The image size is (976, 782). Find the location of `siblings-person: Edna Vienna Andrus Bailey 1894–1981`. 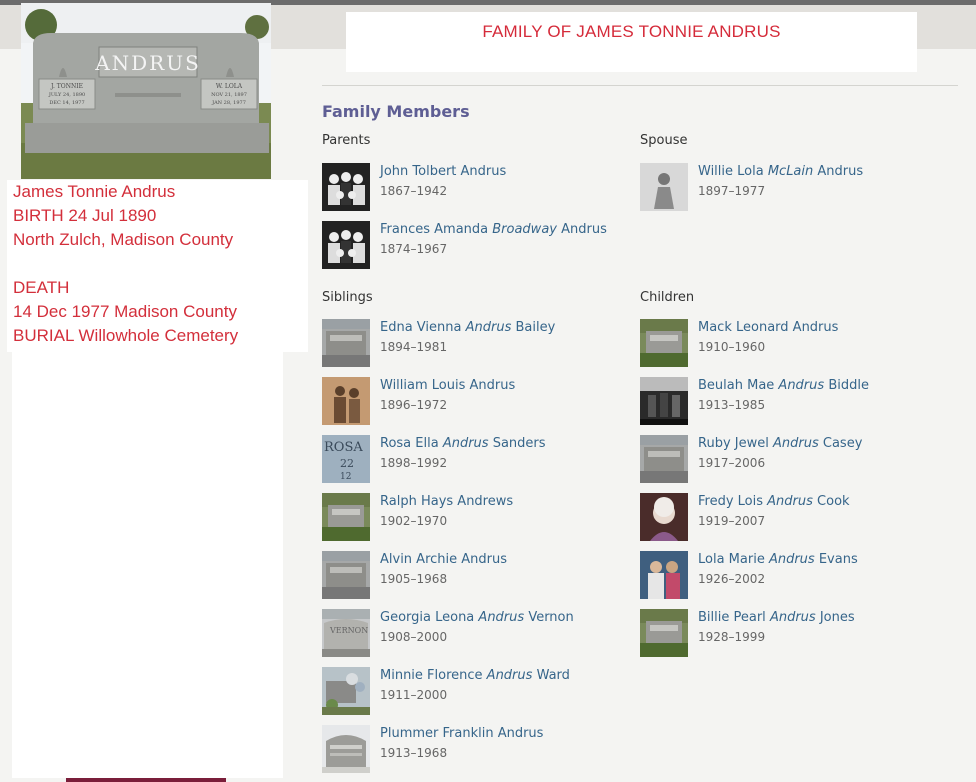

siblings-person: Edna Vienna Andrus Bailey 1894–1981 is located at coordinates (472, 344).